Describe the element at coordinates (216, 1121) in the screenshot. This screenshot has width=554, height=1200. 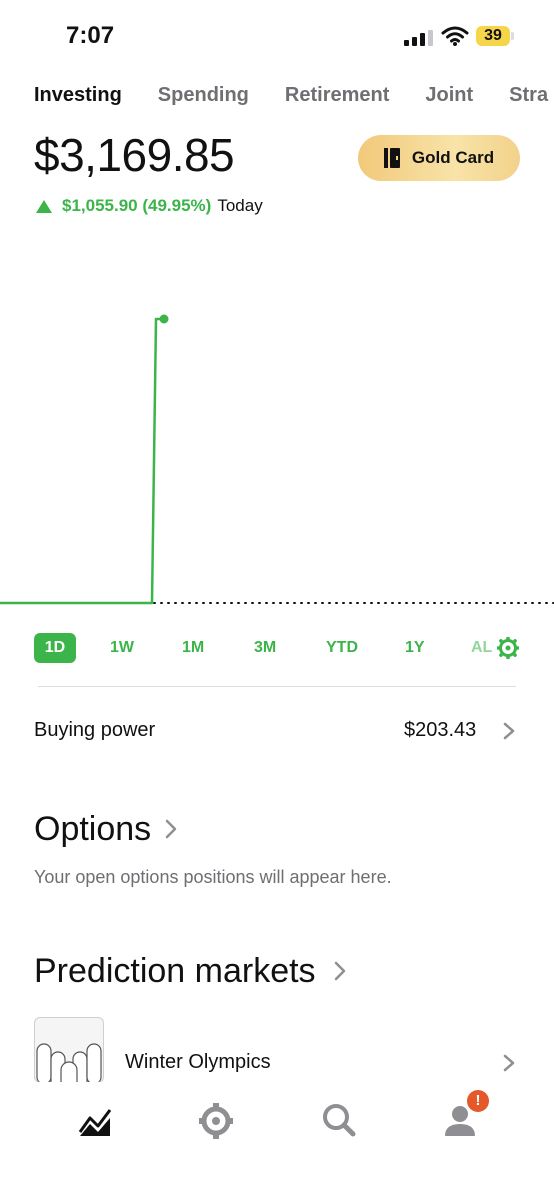
I see `crypto-icon` at that location.